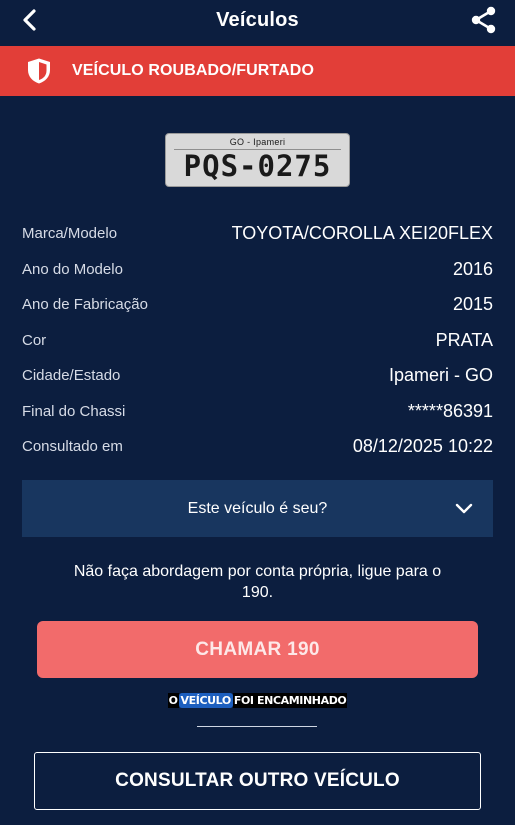 The height and width of the screenshot is (825, 515). I want to click on shield-icon, so click(39, 71).